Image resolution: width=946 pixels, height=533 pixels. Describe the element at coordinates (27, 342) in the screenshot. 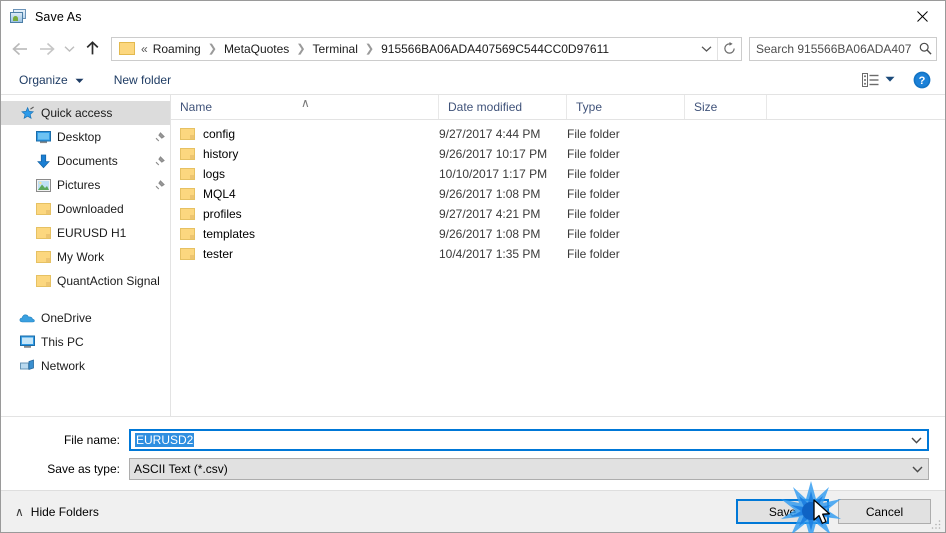

I see `this-pc-icon` at that location.